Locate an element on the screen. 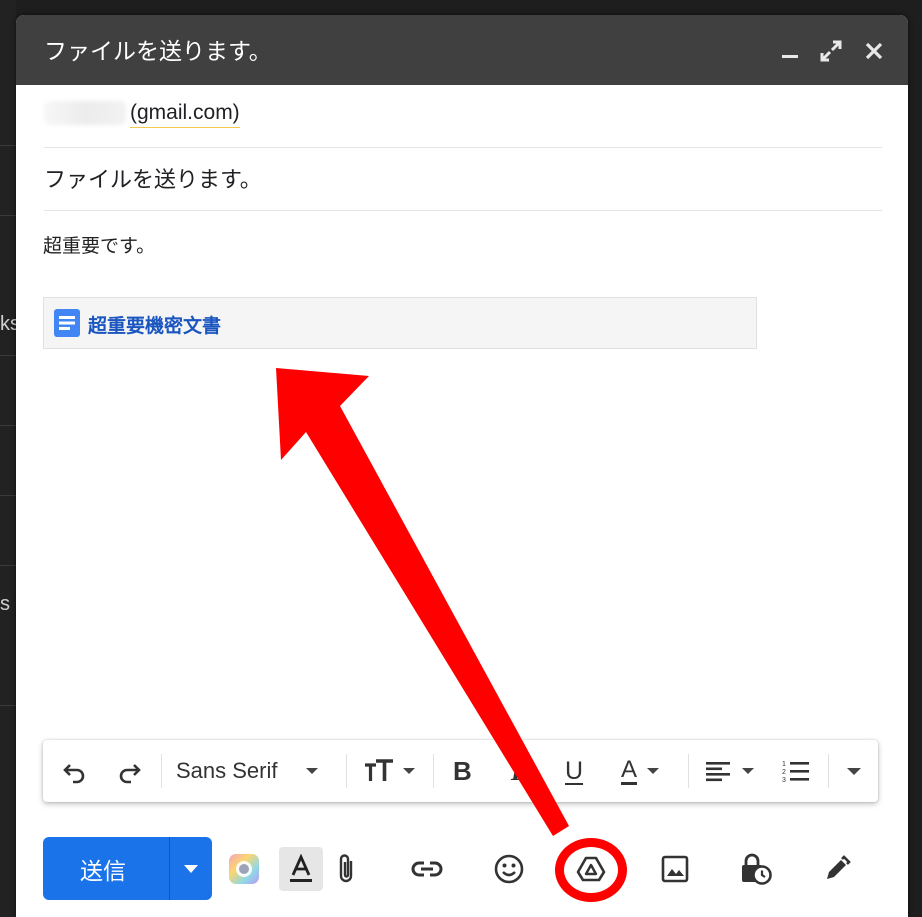 This screenshot has height=917, width=922. insert-signature-button is located at coordinates (837, 869).